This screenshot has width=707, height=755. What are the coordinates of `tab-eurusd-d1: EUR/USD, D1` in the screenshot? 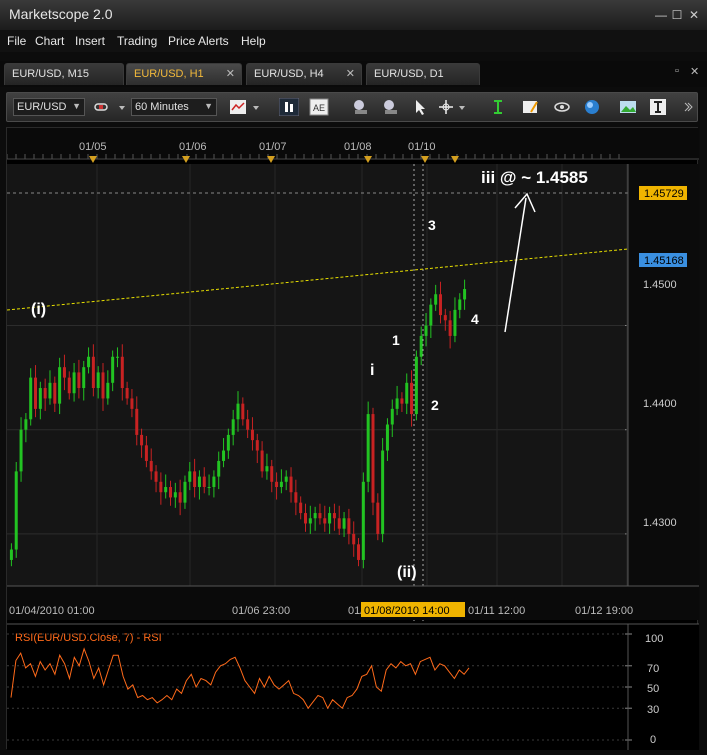 It's located at (423, 74).